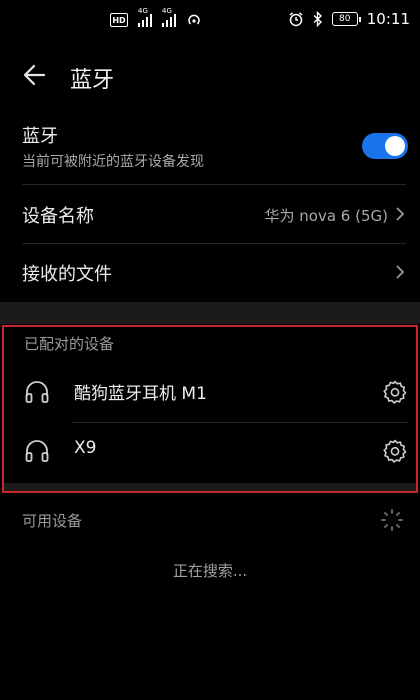 Image resolution: width=420 pixels, height=700 pixels. What do you see at coordinates (210, 393) in the screenshot?
I see `paired-device-row: 酷狗蓝牙耳机 M1` at bounding box center [210, 393].